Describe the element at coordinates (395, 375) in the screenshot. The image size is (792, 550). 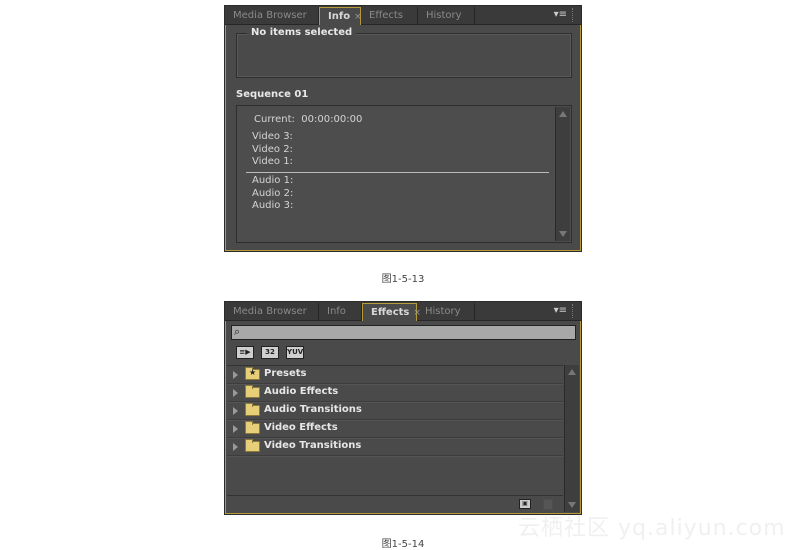
I see `tree-item-presets: ★ Presets` at that location.